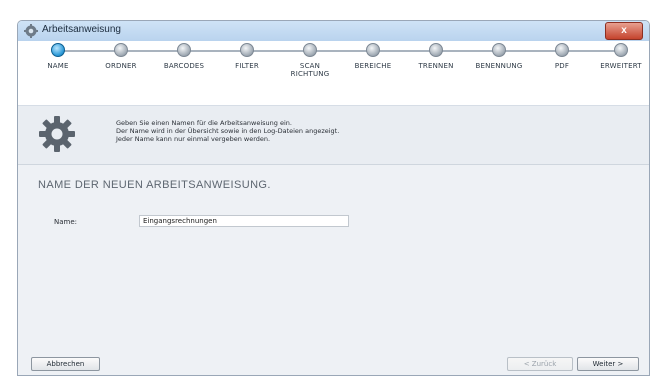 The image size is (657, 381). What do you see at coordinates (624, 31) in the screenshot?
I see `close-button: x` at bounding box center [624, 31].